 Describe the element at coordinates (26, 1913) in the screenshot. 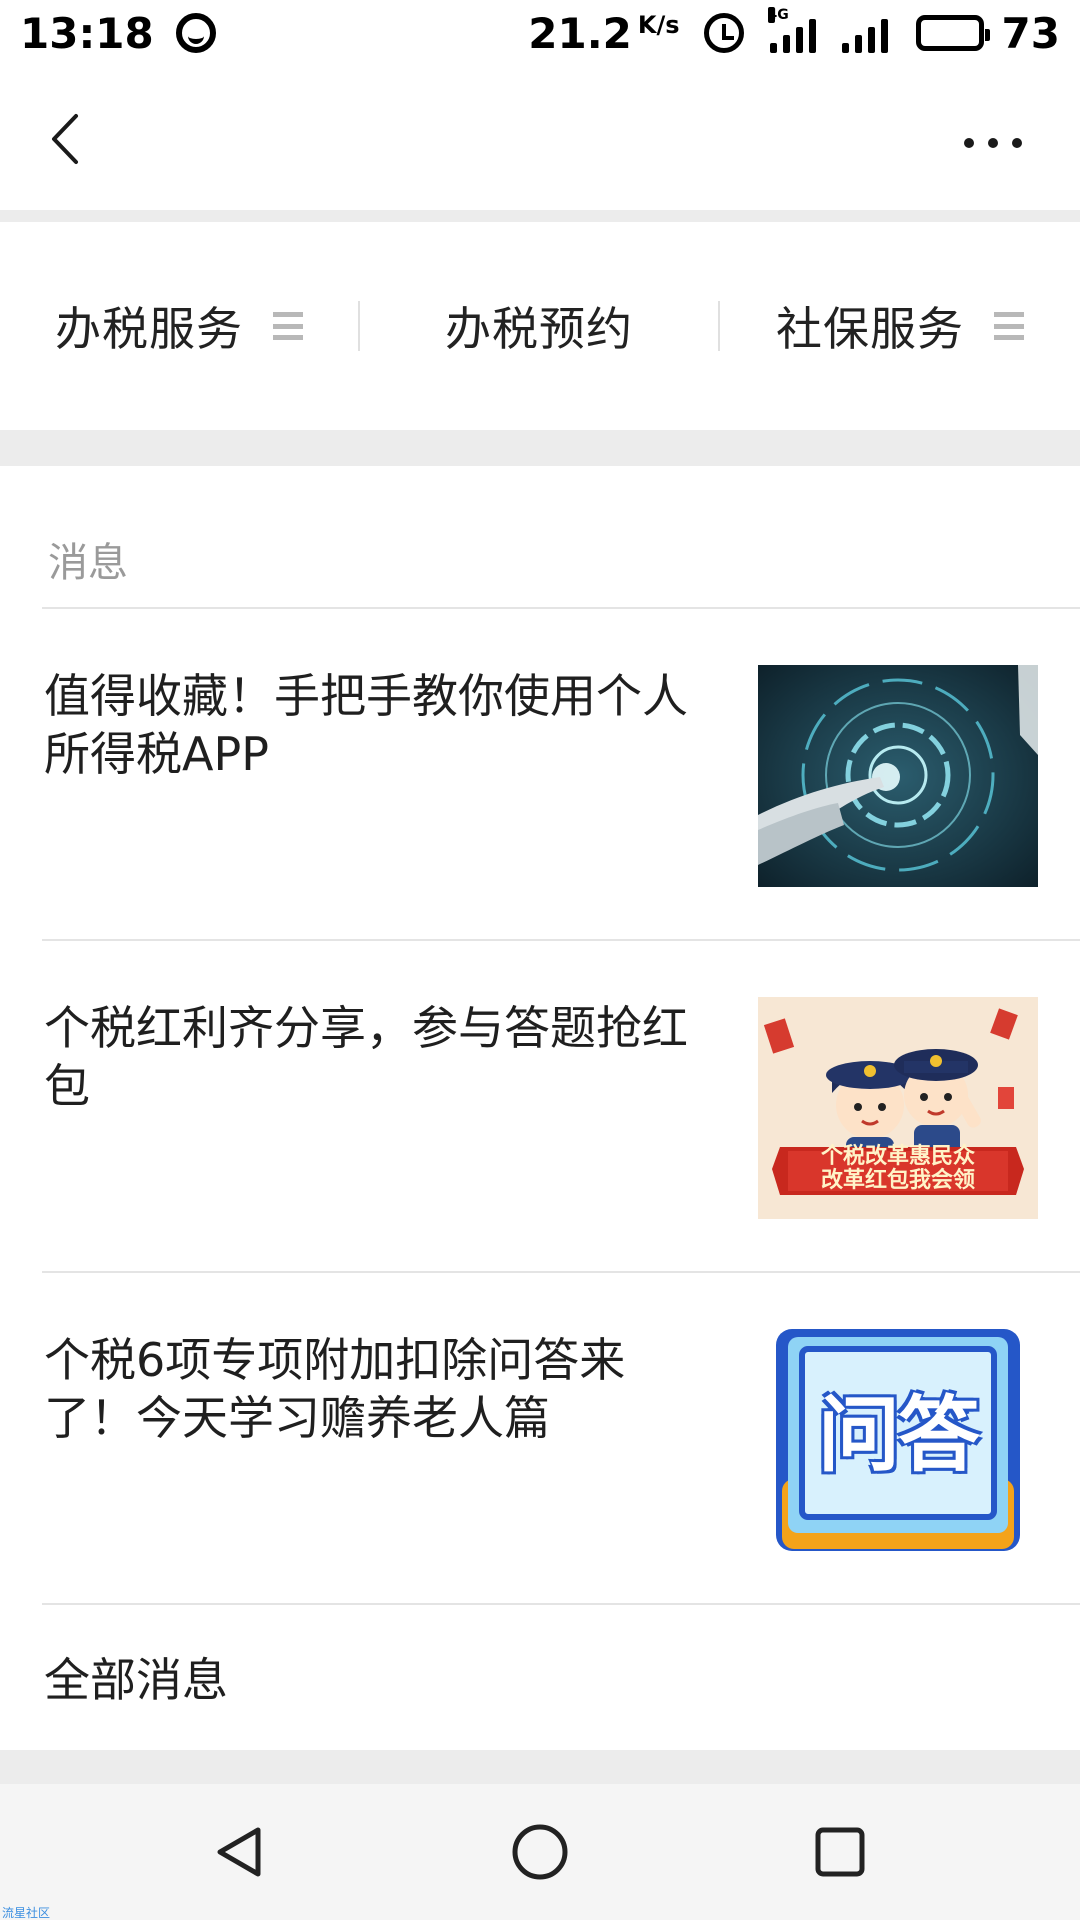

I see `watermark: 流星社区` at that location.